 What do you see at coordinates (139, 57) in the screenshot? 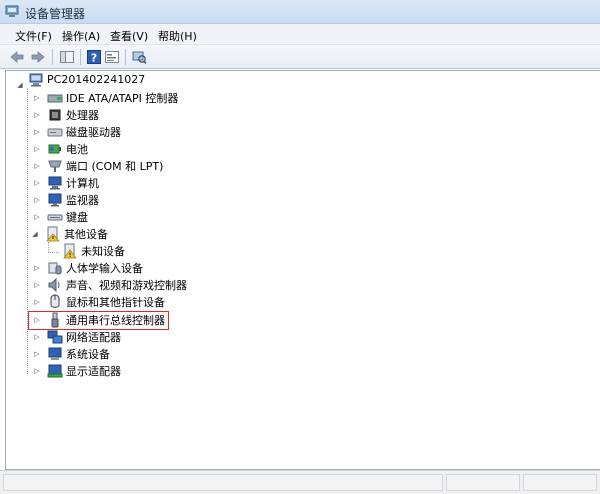
I see `scan-hardware-icon` at bounding box center [139, 57].